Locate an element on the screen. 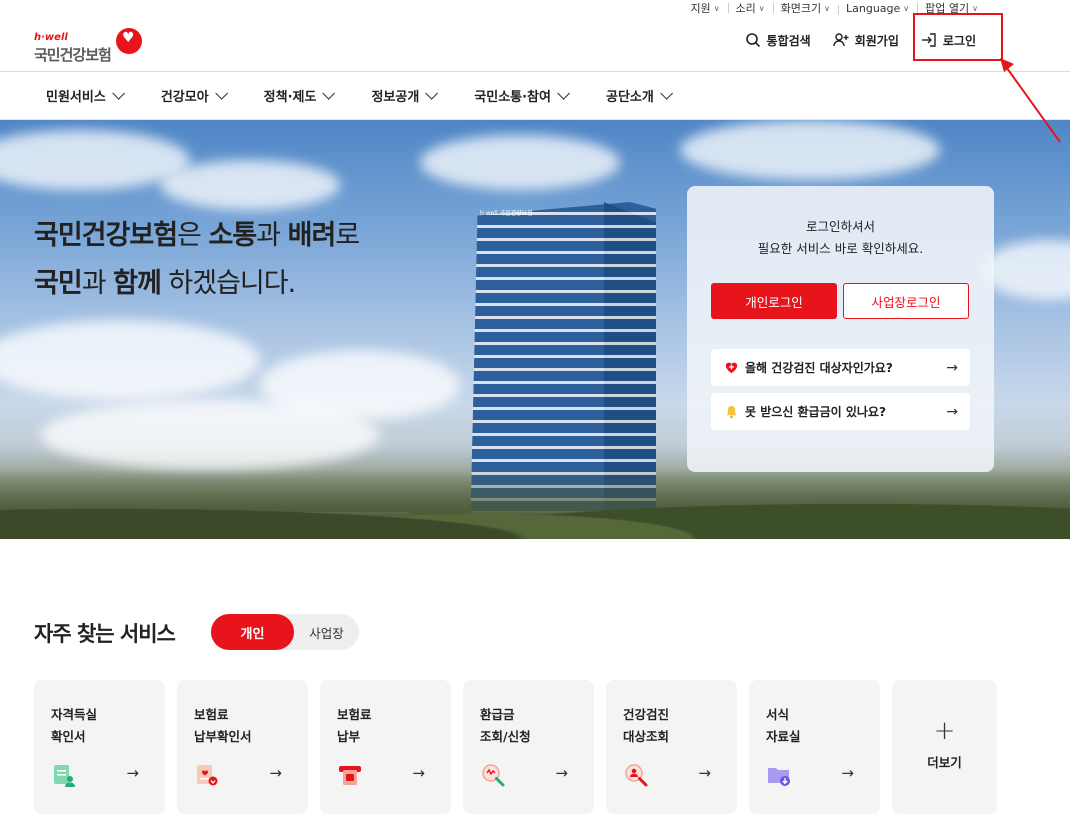  service-card-payment-confirmation: 보험료 납부확인서 → is located at coordinates (242, 747).